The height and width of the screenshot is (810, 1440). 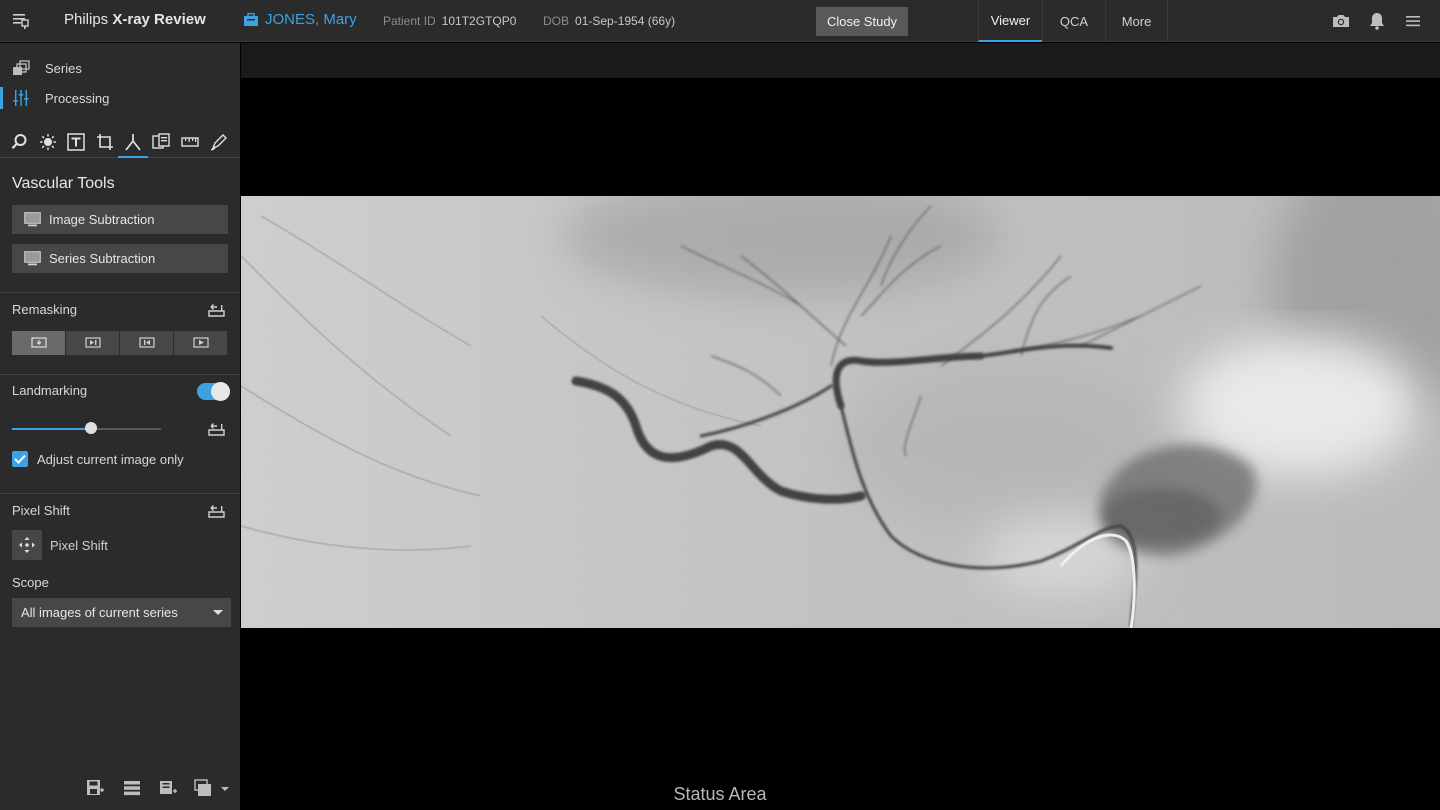 What do you see at coordinates (21, 67) in the screenshot?
I see `stack-icon` at bounding box center [21, 67].